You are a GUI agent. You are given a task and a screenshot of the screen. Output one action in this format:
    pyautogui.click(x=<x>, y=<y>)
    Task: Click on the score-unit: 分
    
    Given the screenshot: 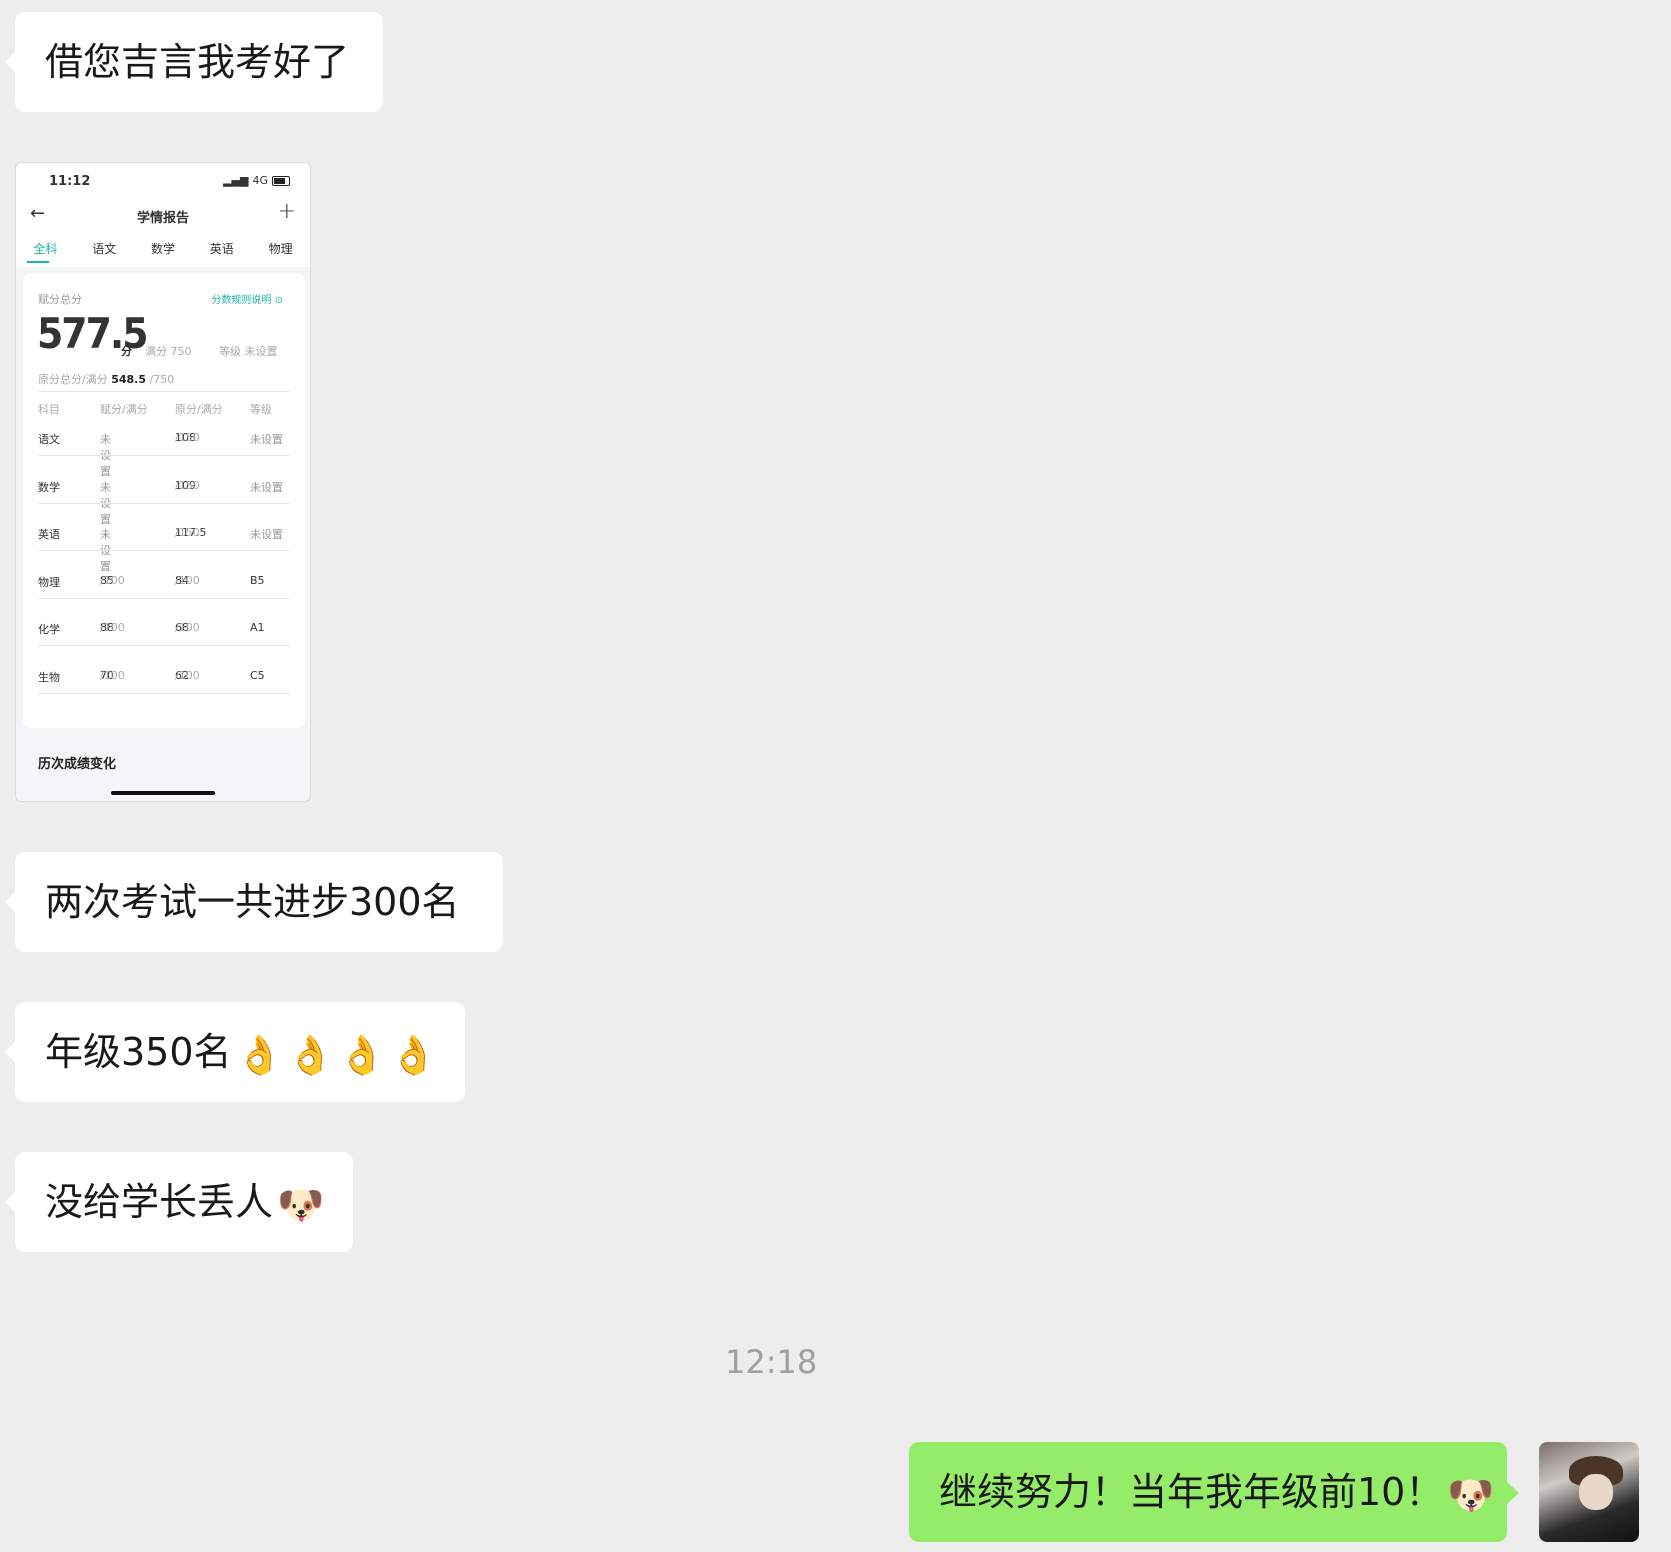 What is the action you would take?
    pyautogui.click(x=126, y=351)
    